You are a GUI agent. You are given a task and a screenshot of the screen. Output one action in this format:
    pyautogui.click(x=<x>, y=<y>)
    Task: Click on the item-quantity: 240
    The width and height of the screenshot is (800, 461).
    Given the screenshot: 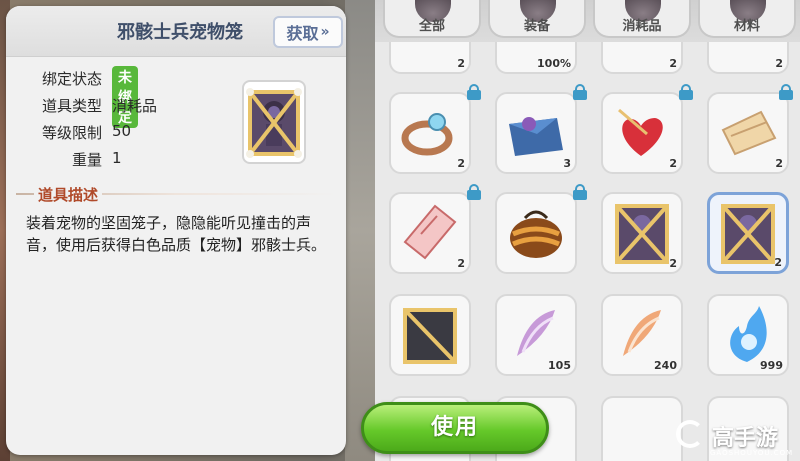 What is the action you would take?
    pyautogui.click(x=665, y=365)
    